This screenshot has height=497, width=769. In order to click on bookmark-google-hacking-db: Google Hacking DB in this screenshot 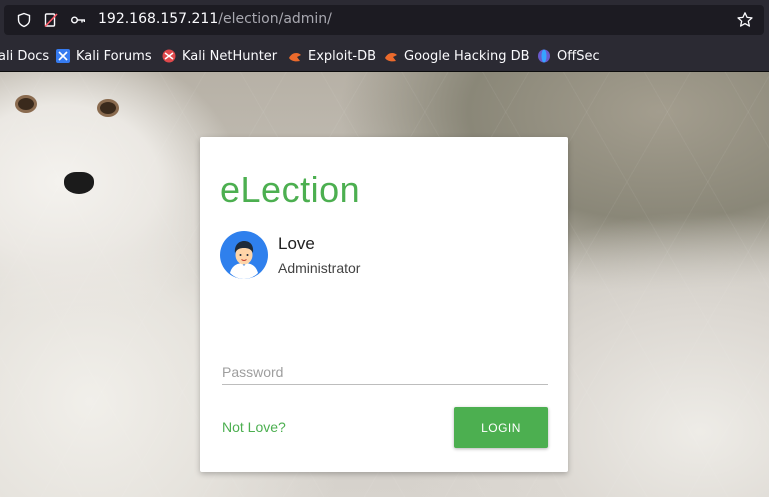, I will do `click(457, 56)`.